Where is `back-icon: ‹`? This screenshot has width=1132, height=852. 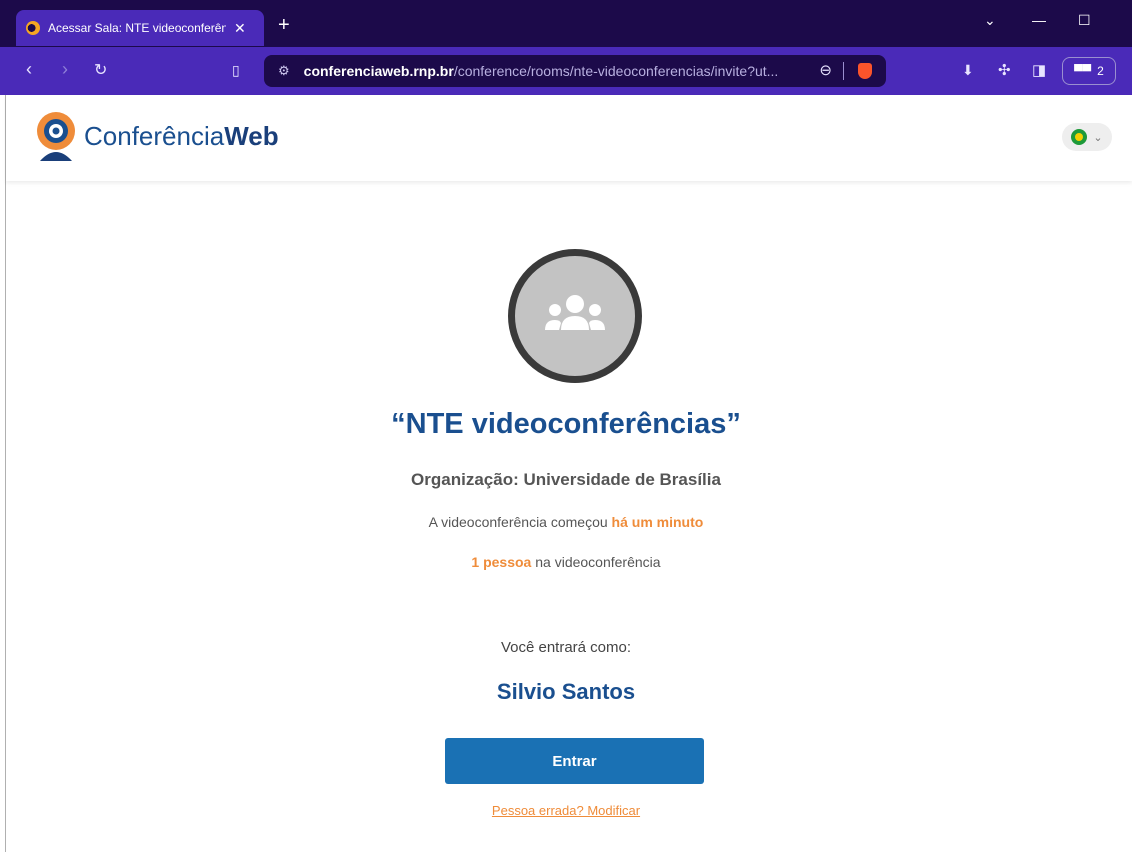
back-icon: ‹ is located at coordinates (29, 69).